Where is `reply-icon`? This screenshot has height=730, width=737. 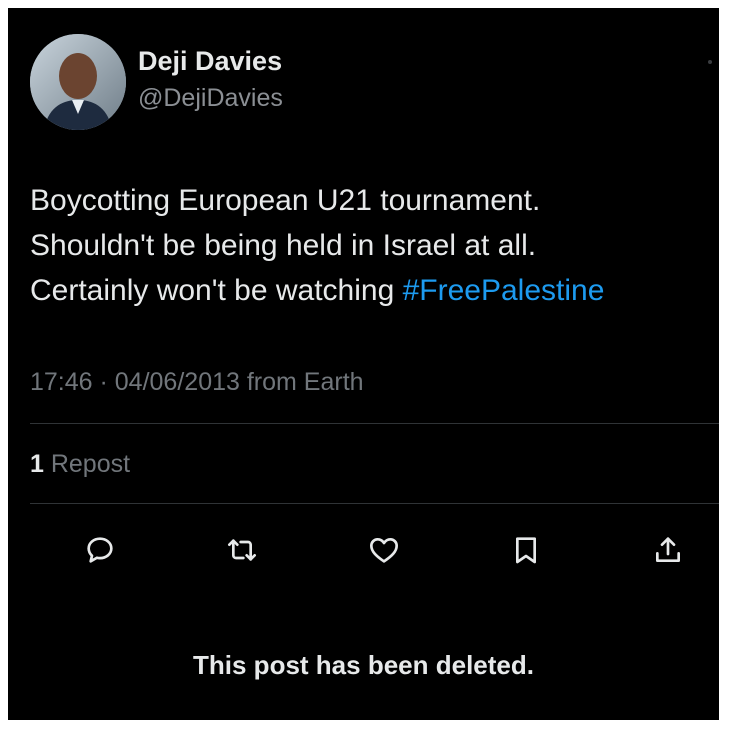
reply-icon is located at coordinates (100, 550).